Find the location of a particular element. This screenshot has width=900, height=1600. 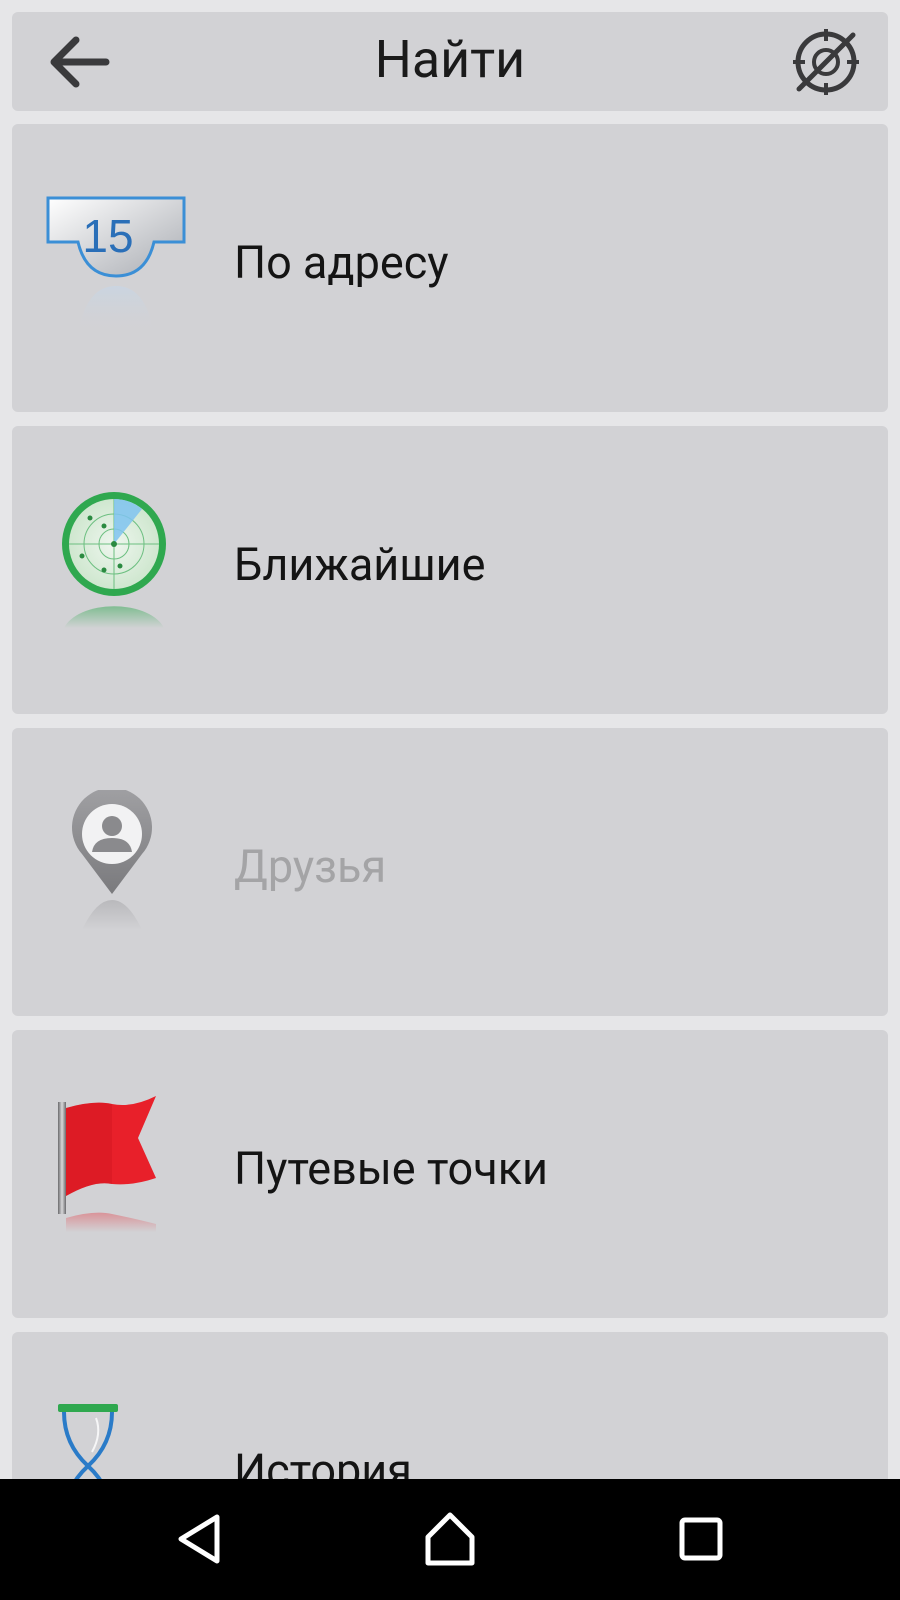

home-icon is located at coordinates (450, 1539).